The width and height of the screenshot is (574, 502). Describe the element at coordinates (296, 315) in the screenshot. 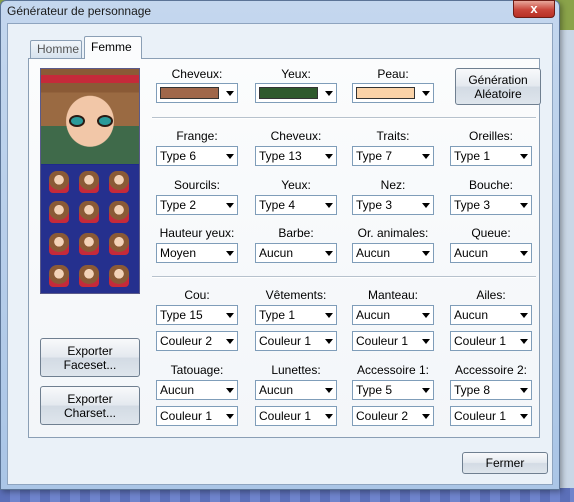

I see `accessory-type-select: Type 1` at that location.